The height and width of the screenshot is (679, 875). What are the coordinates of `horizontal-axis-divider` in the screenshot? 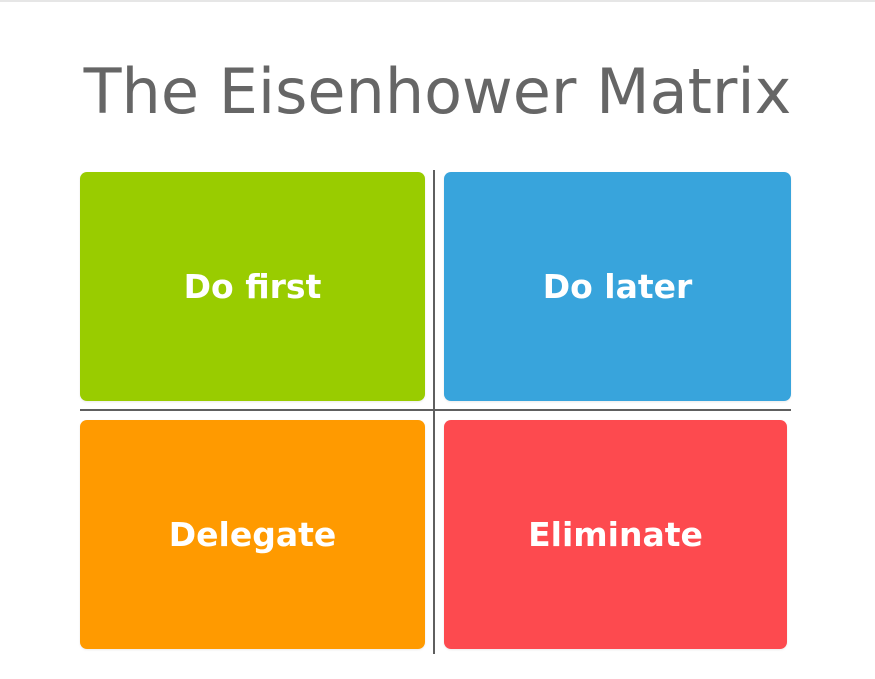 It's located at (435, 410).